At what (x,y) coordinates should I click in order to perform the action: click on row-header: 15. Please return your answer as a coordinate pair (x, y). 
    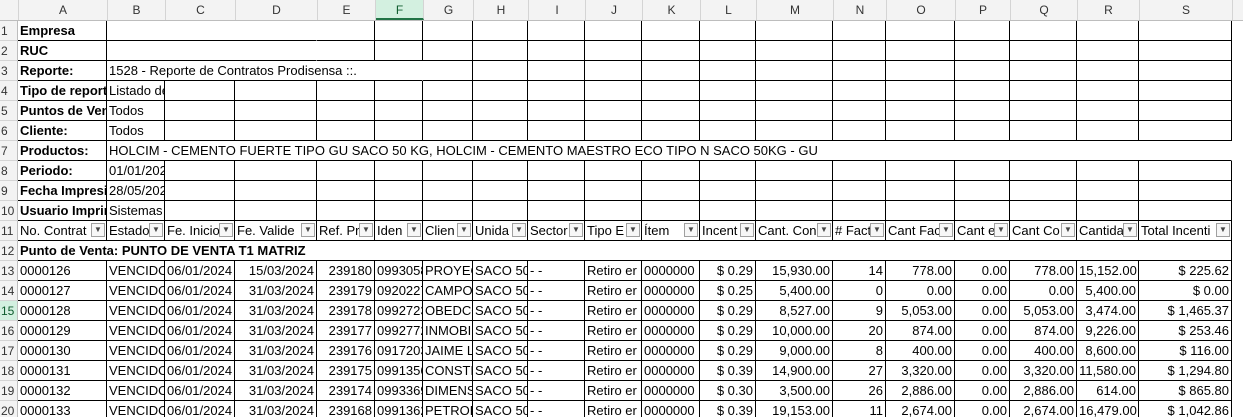
    Looking at the image, I should click on (9, 311).